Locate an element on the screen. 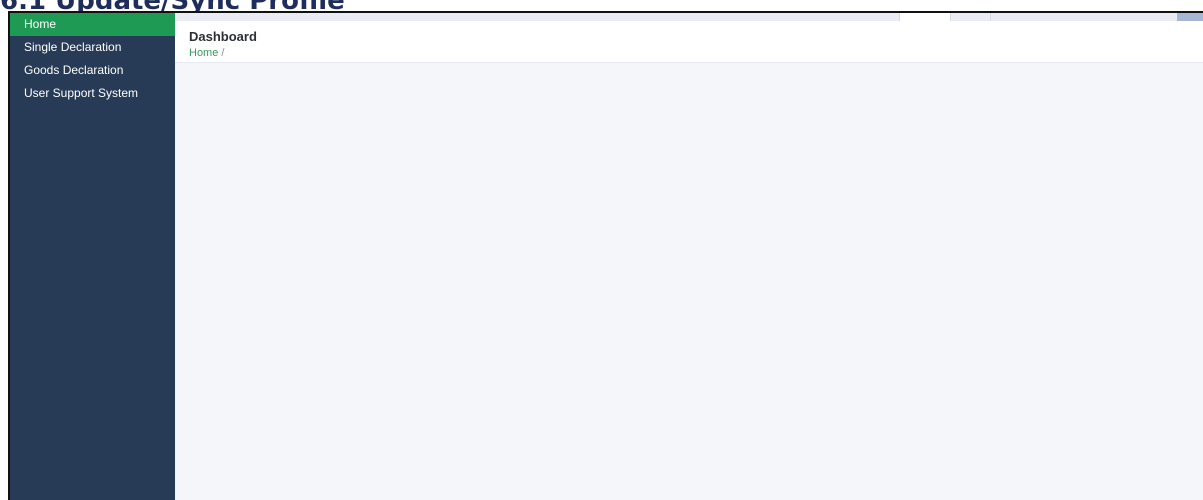 Image resolution: width=1203 pixels, height=500 pixels. sidebar-item-single-declaration: Single Declaration is located at coordinates (92, 47).